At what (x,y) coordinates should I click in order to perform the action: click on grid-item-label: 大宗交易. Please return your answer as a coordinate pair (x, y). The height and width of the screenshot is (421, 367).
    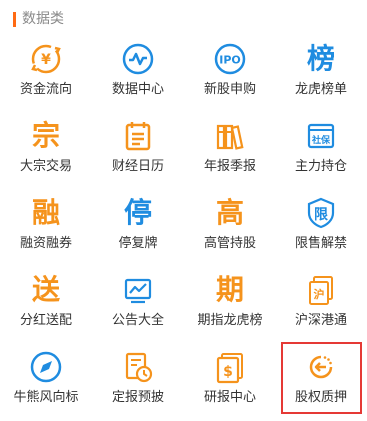
    Looking at the image, I should click on (45, 166).